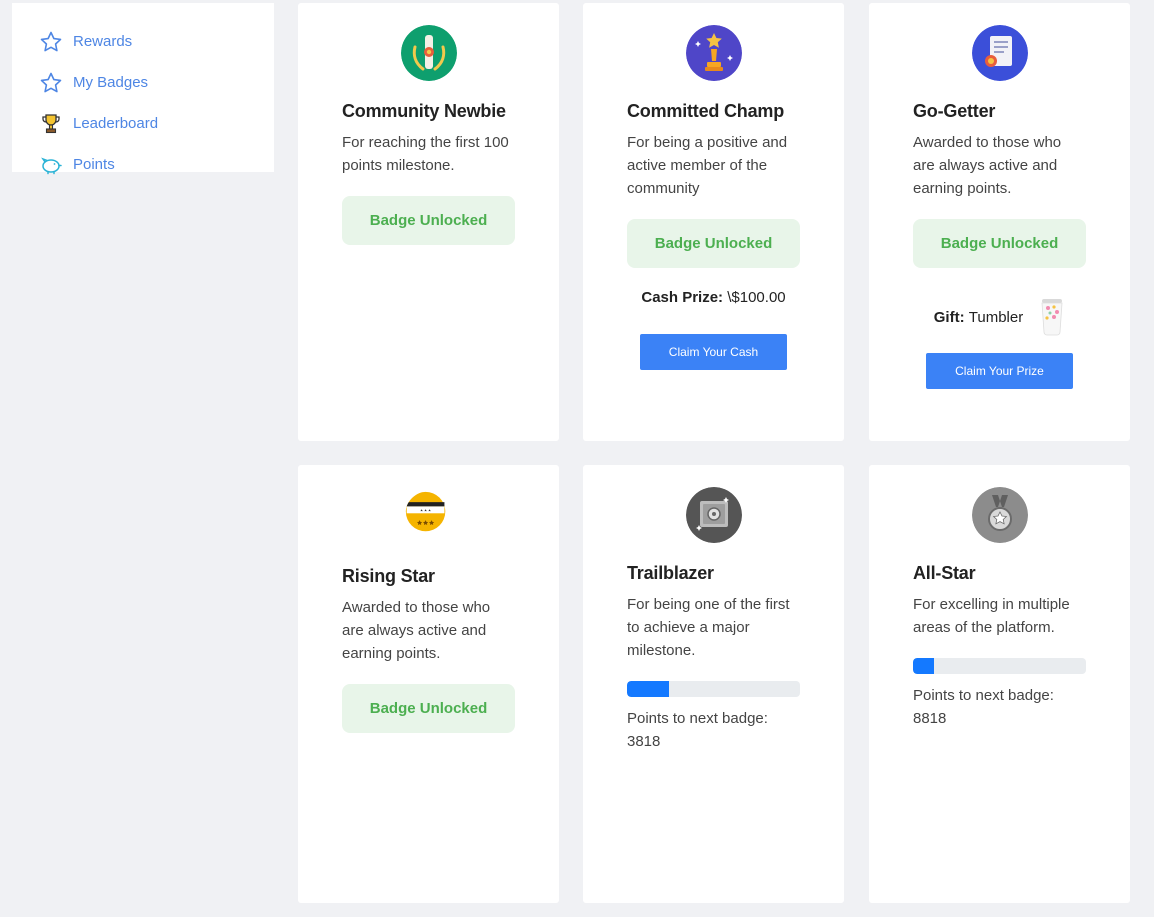 The image size is (1154, 917). I want to click on sidebar-item-my-badges: My Badges, so click(143, 82).